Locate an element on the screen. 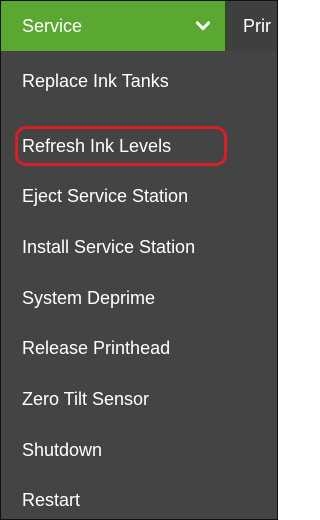  menu-item-shutdown: Shutdown is located at coordinates (62, 450).